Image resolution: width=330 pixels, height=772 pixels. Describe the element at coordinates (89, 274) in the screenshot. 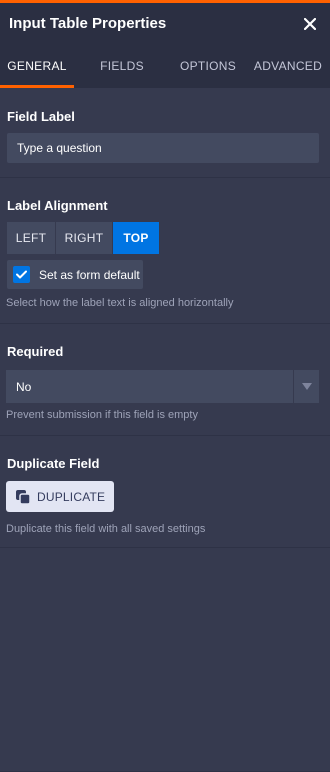

I see `set-default-label: Set as form default` at that location.